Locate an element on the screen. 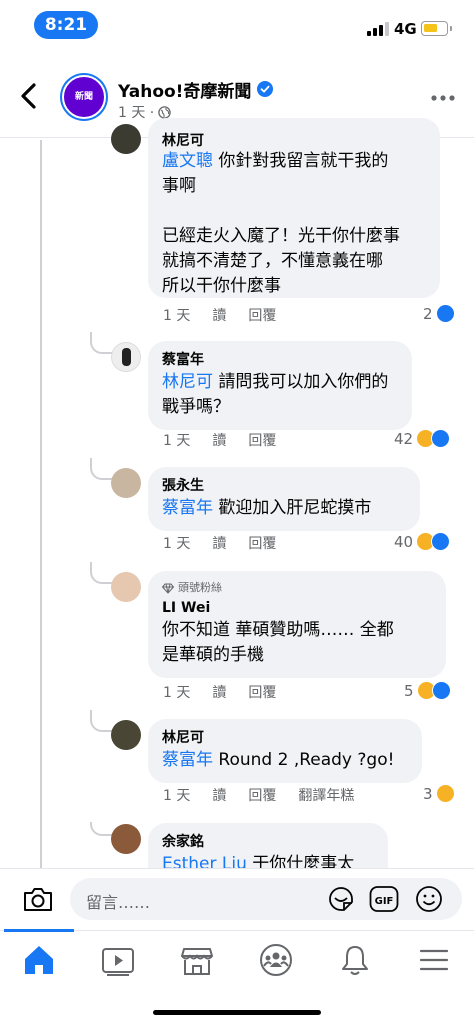  marketplace-icon is located at coordinates (197, 960).